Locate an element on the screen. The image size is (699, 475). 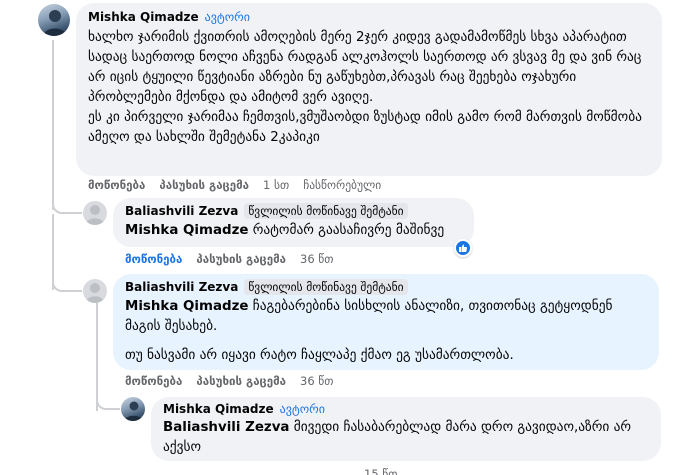
comment-timestamp: 15 წთ is located at coordinates (380, 471).